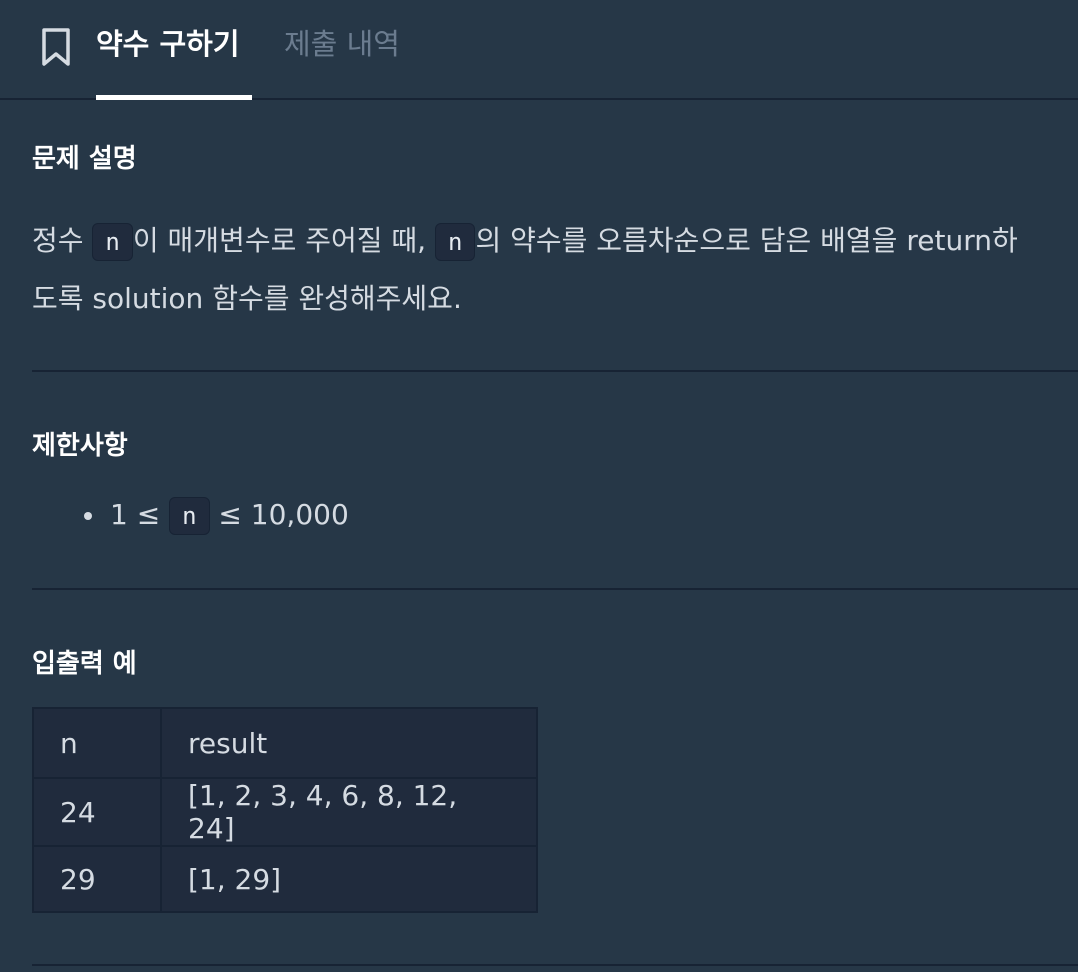  I want to click on constraint-item: 1 ≤ n ≤ 10,000, so click(216, 515).